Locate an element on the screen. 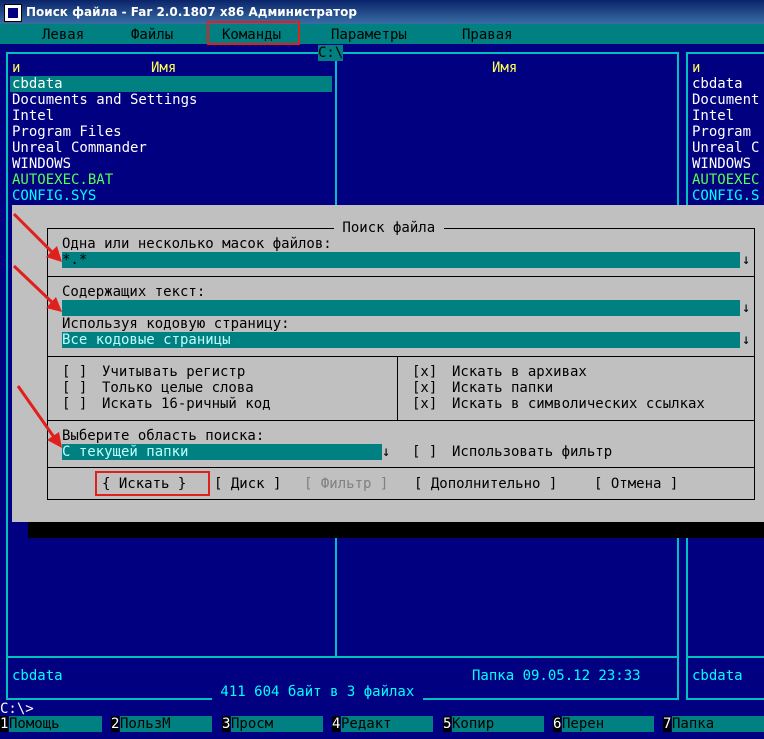 Image resolution: width=764 pixels, height=739 pixels. option-symlinks-checkbox: [x] is located at coordinates (424, 404).